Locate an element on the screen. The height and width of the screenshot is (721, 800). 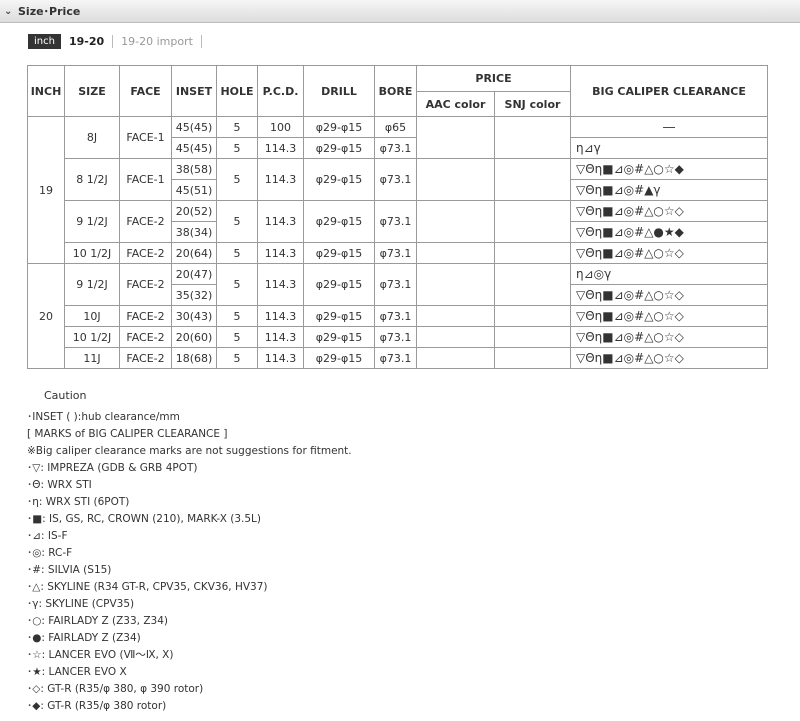
col-inch: INCH is located at coordinates (46, 91).